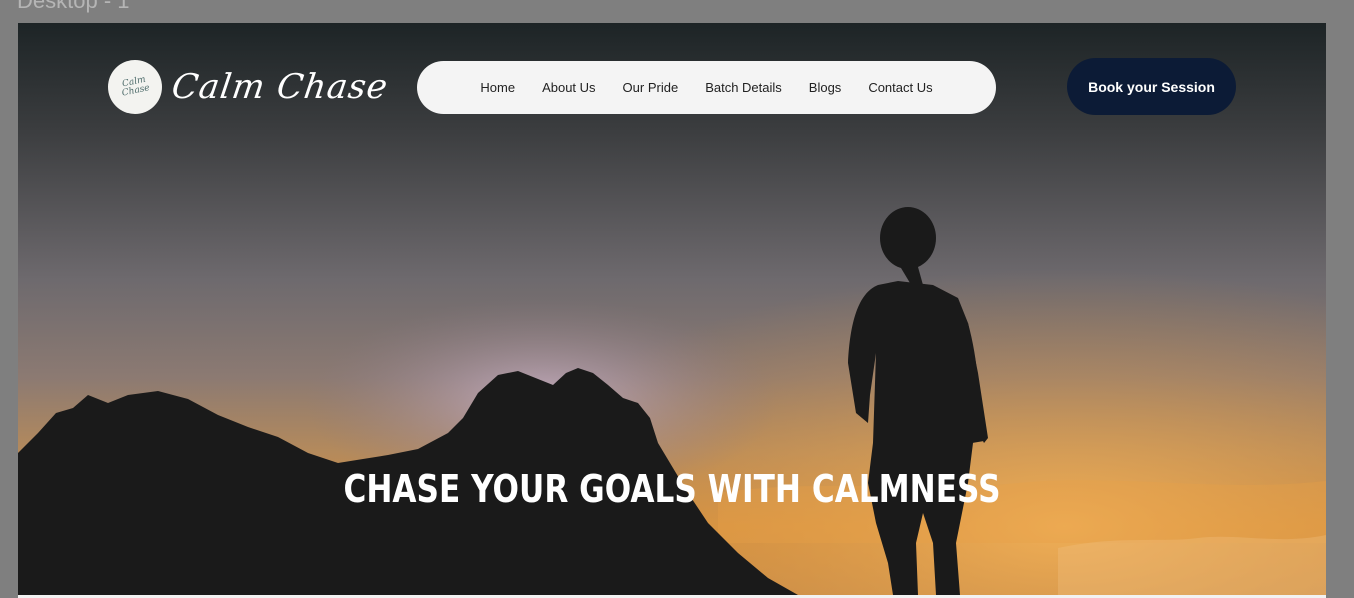 Image resolution: width=1354 pixels, height=598 pixels. Describe the element at coordinates (498, 87) in the screenshot. I see `nav-item-home: Home` at that location.